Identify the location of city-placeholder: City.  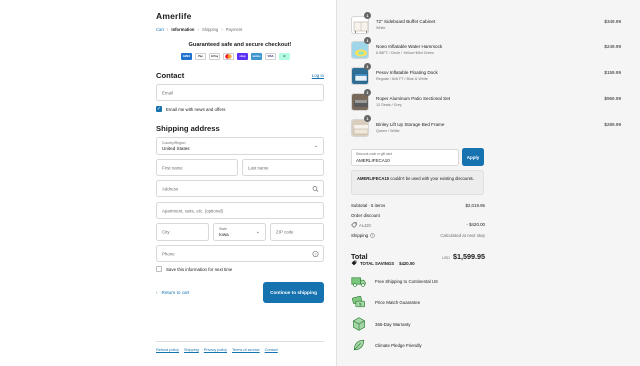
(166, 232).